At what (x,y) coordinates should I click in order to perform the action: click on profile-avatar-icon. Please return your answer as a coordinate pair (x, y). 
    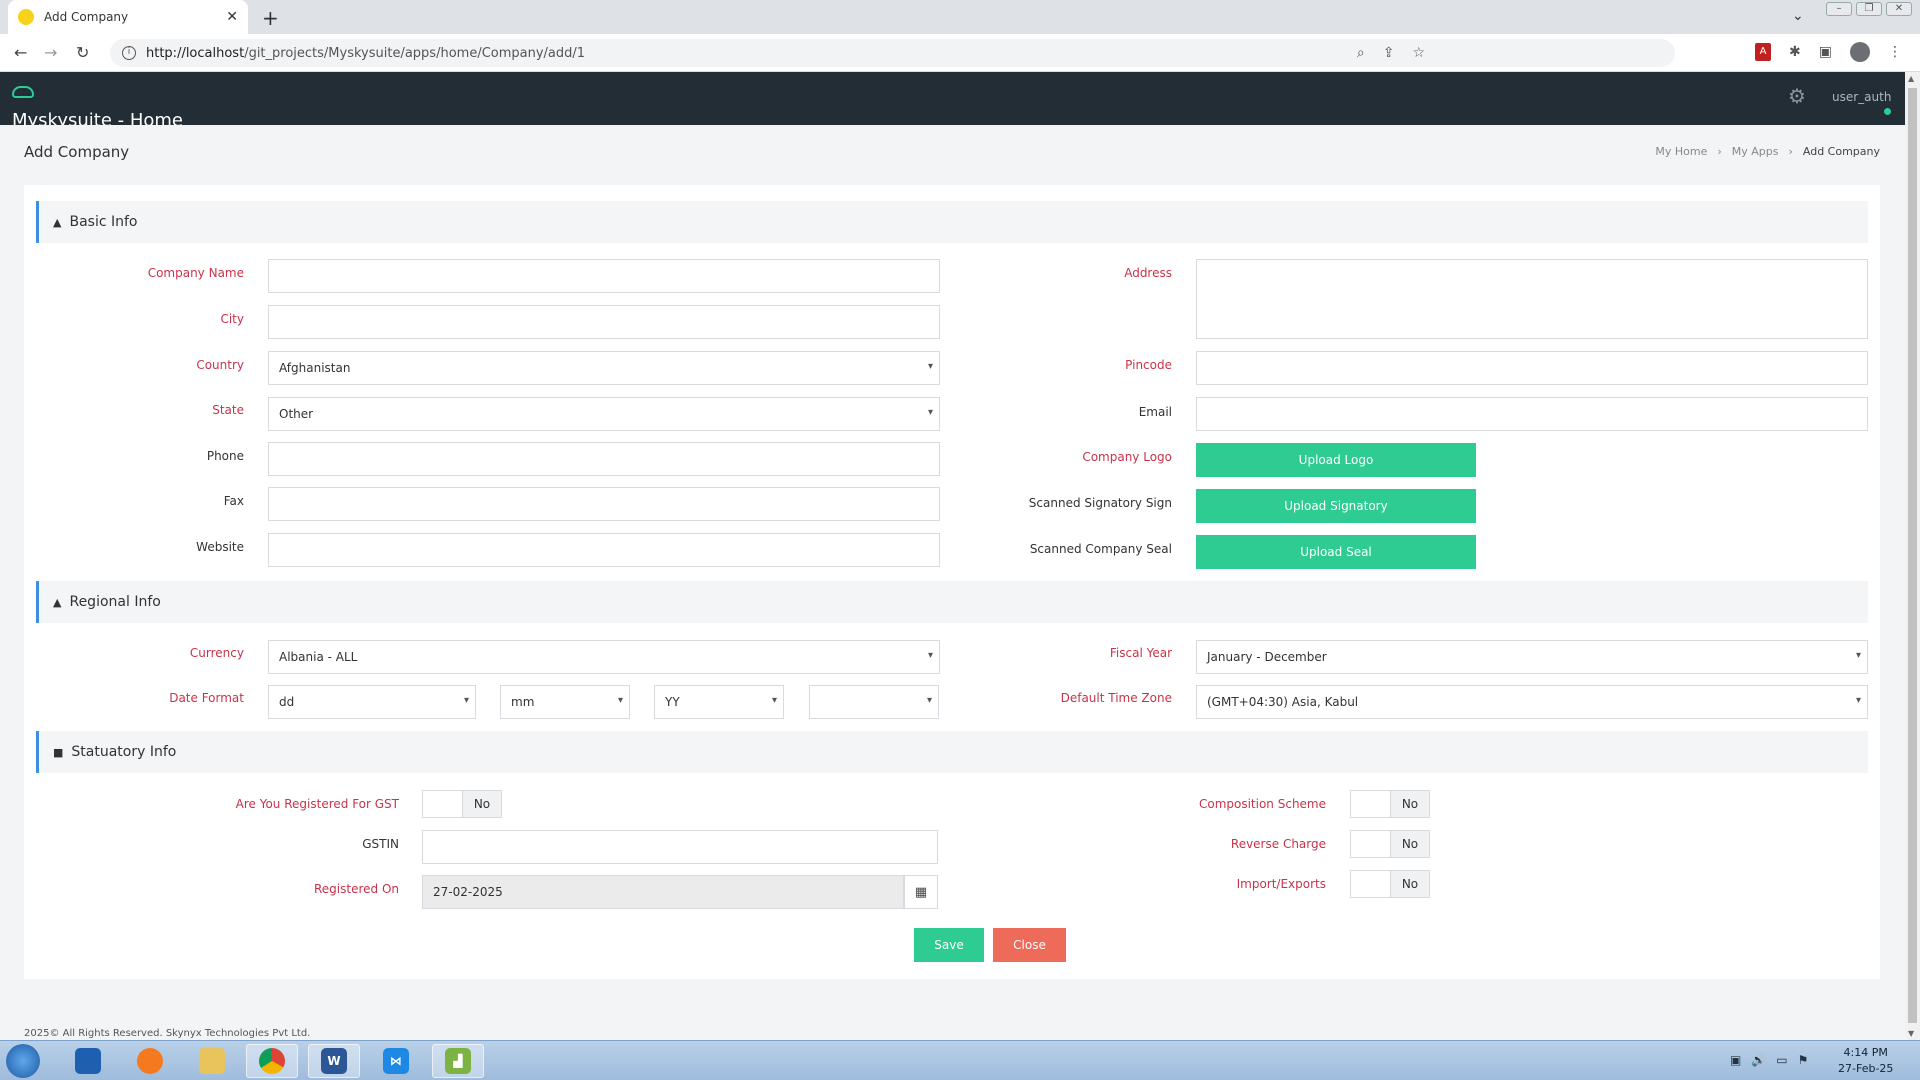
    Looking at the image, I should click on (1859, 52).